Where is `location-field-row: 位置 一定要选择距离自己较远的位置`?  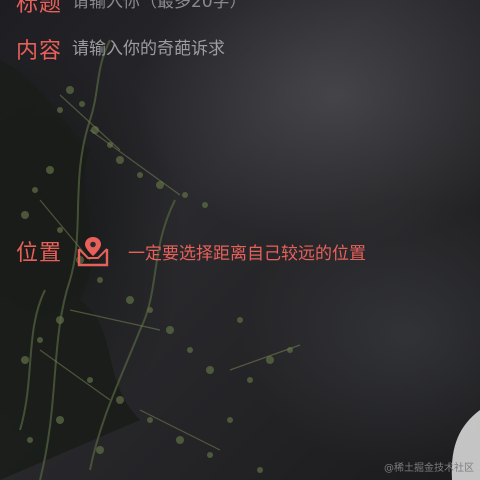
location-field-row: 位置 一定要选择距离自己较远的位置 is located at coordinates (191, 251).